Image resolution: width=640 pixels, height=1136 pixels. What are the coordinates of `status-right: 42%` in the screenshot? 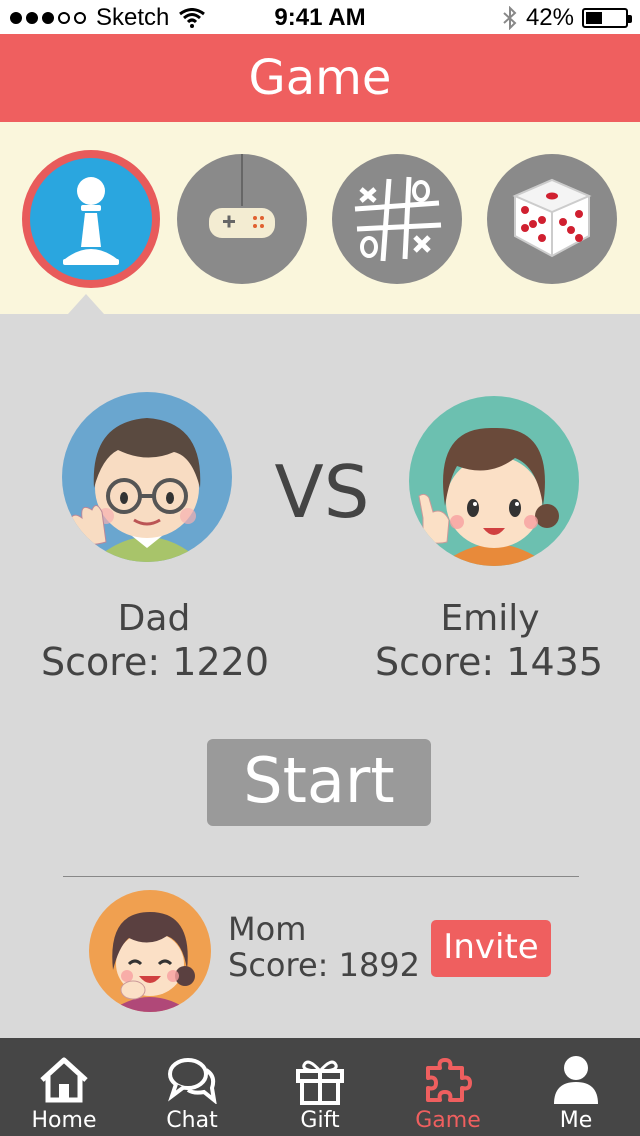 It's located at (567, 18).